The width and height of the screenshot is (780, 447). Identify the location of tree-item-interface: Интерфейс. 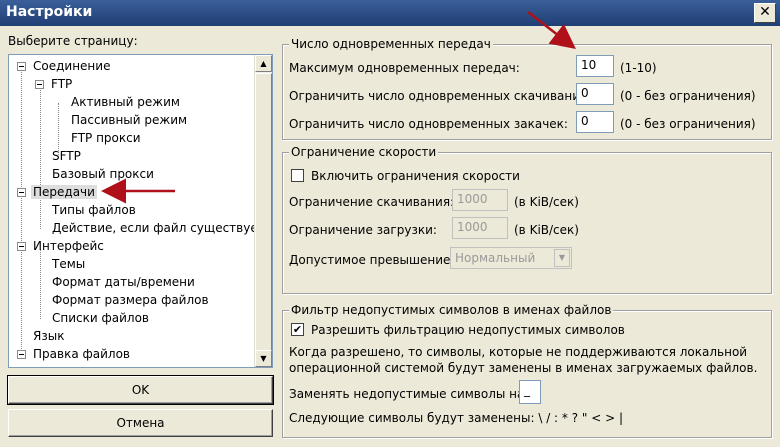
(59, 246).